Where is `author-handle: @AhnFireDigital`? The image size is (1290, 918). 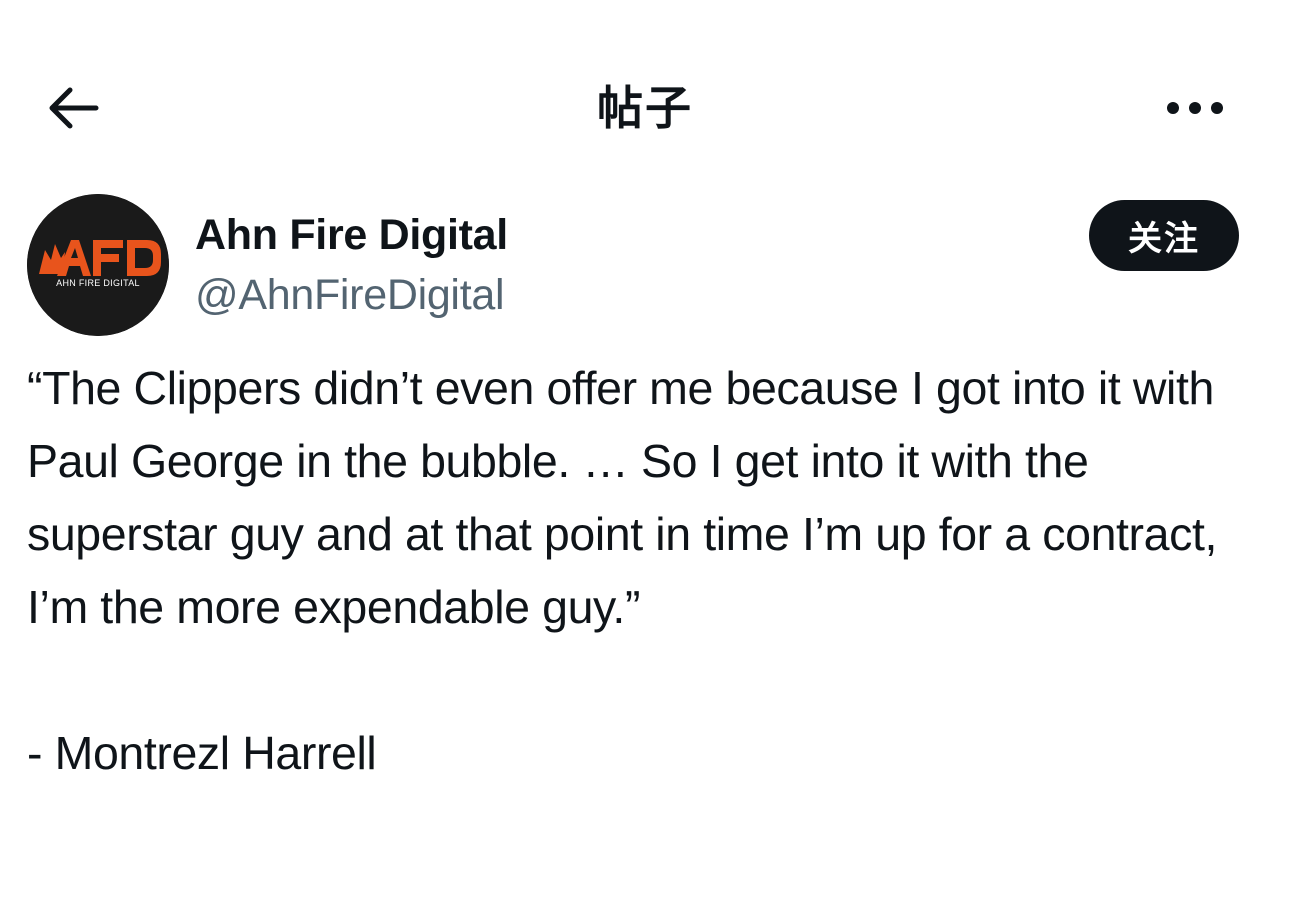 author-handle: @AhnFireDigital is located at coordinates (350, 295).